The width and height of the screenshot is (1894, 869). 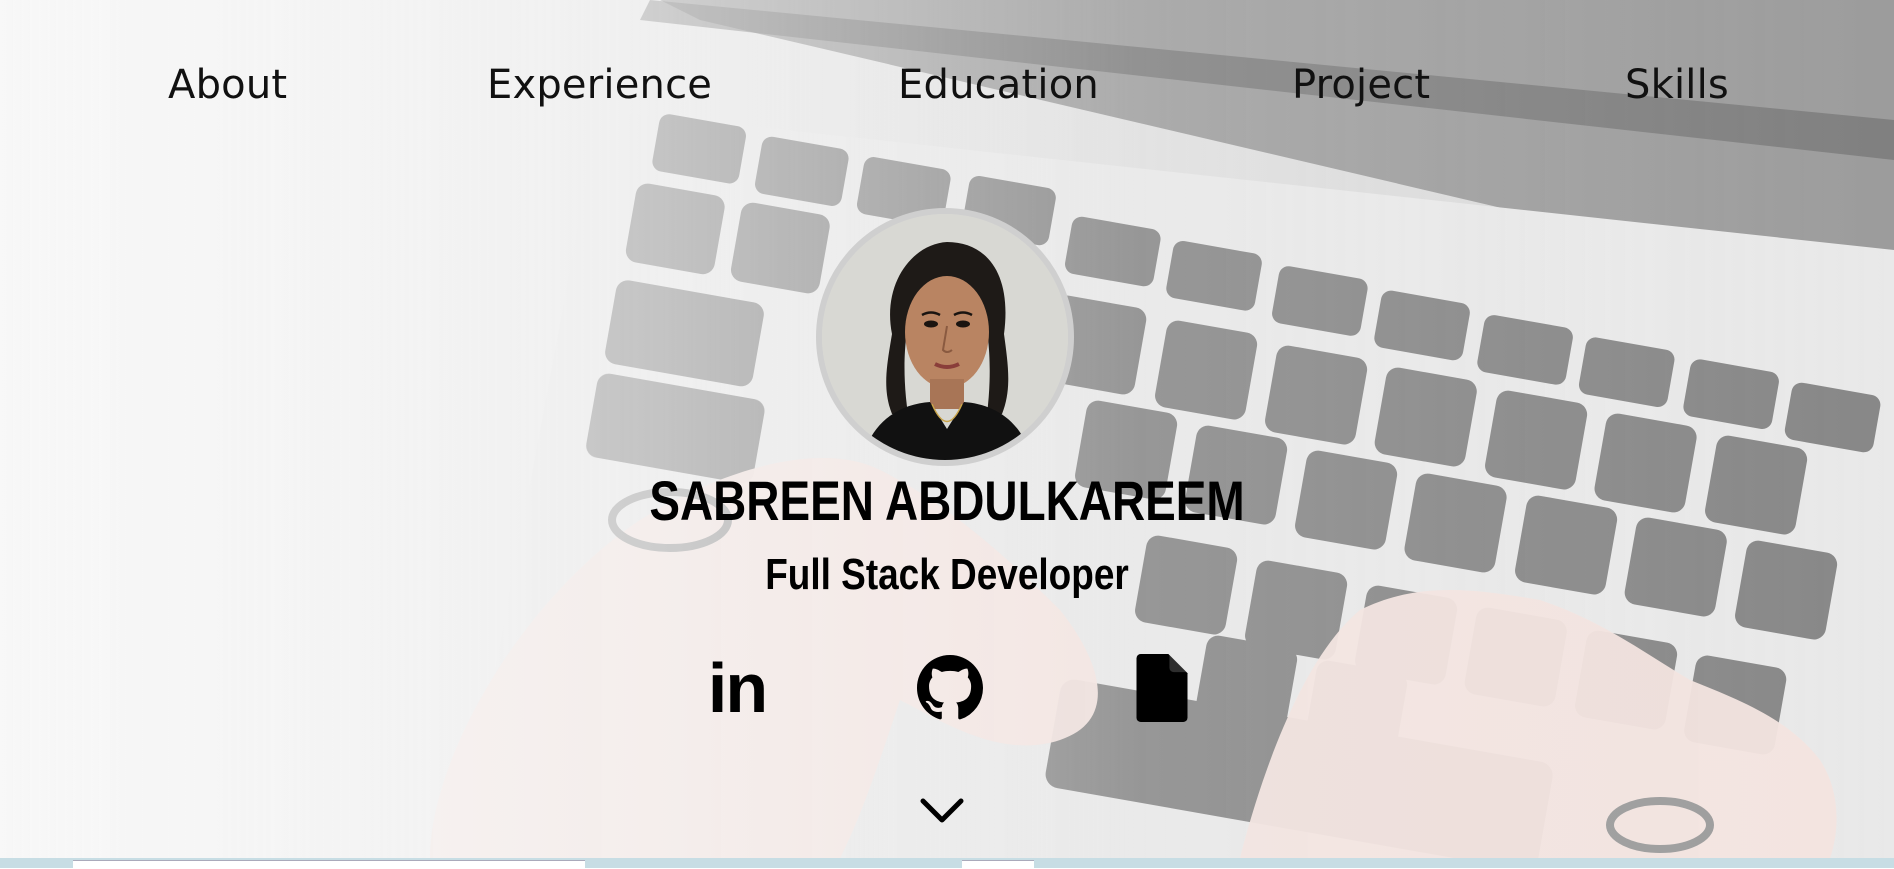 I want to click on nav-link-project: Project, so click(x=1361, y=85).